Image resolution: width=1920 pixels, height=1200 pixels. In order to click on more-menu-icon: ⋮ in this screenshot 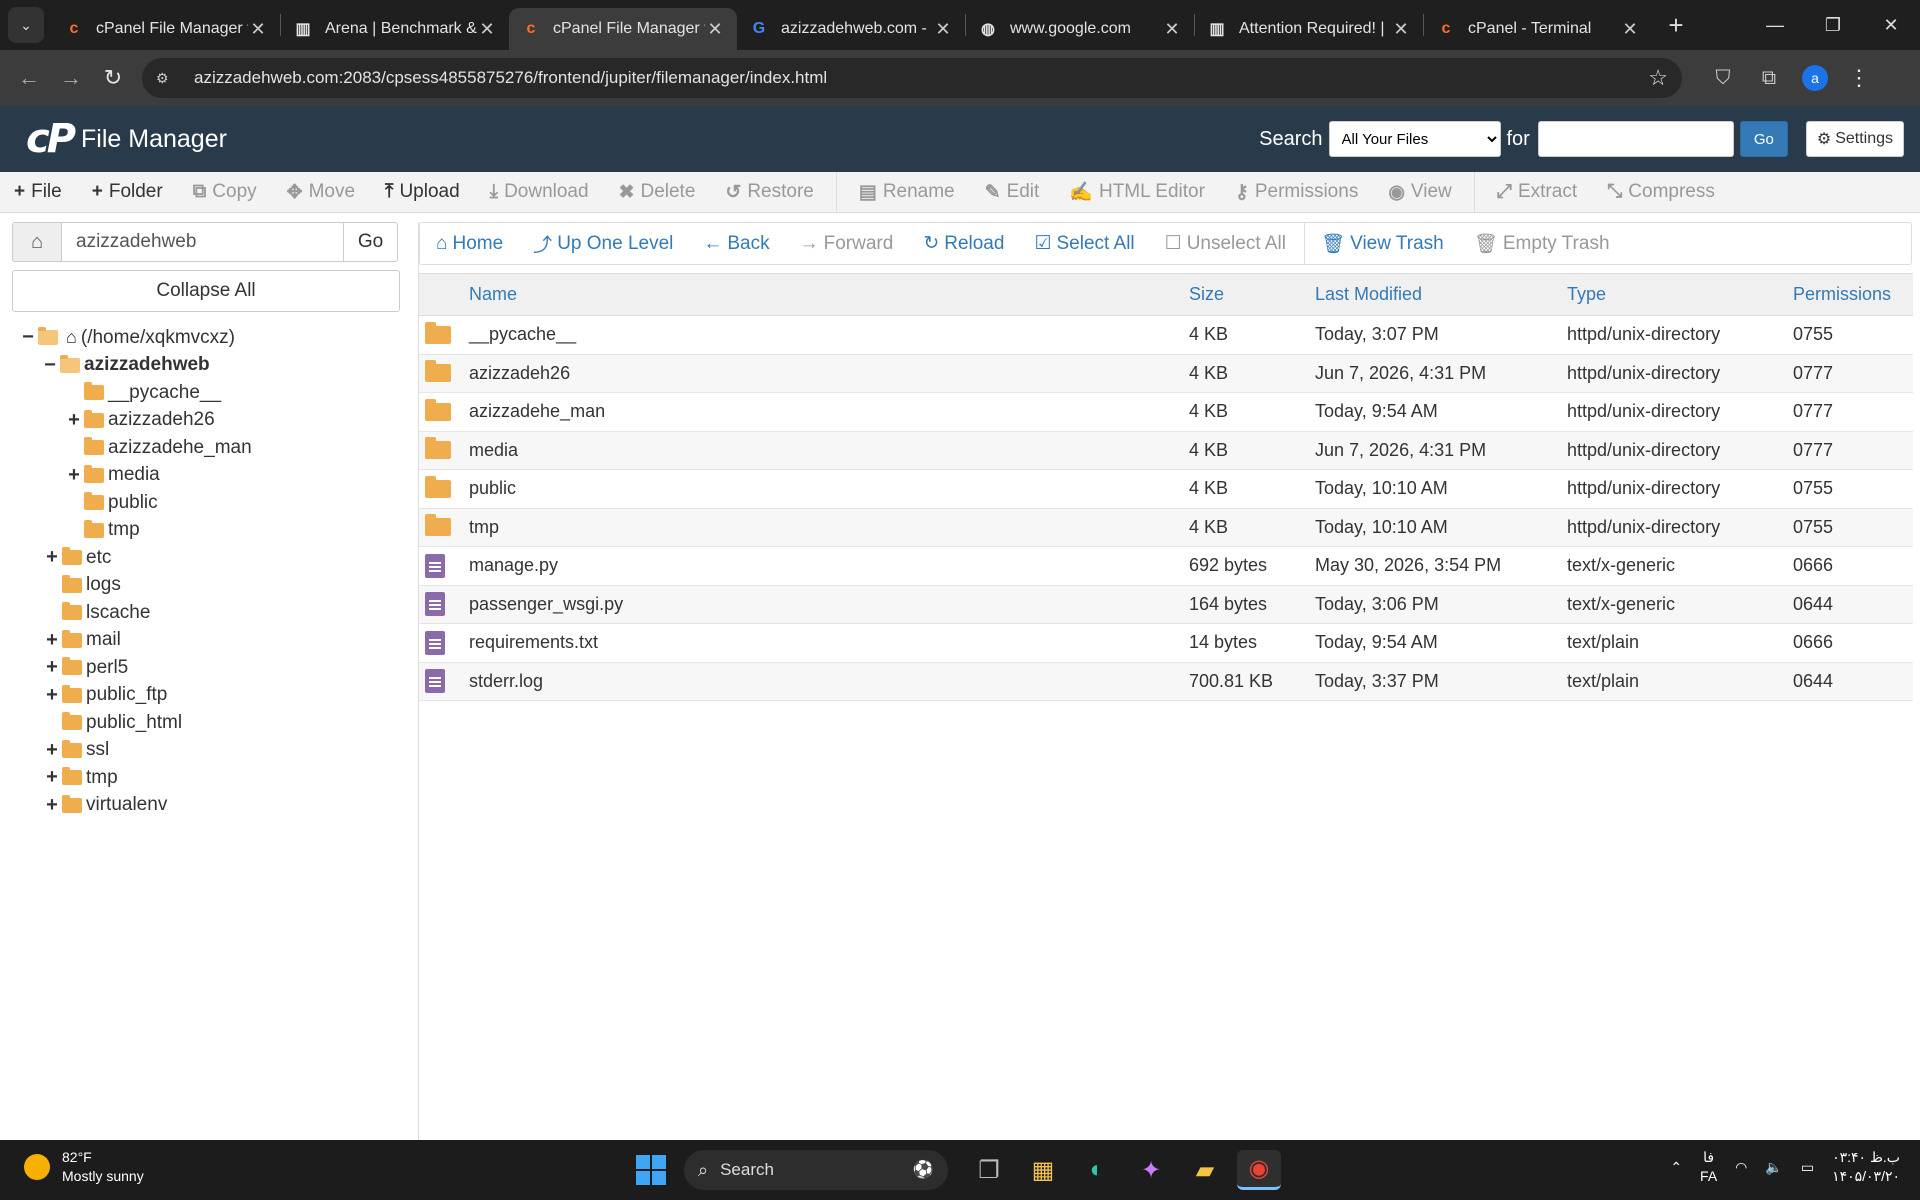, I will do `click(1859, 78)`.